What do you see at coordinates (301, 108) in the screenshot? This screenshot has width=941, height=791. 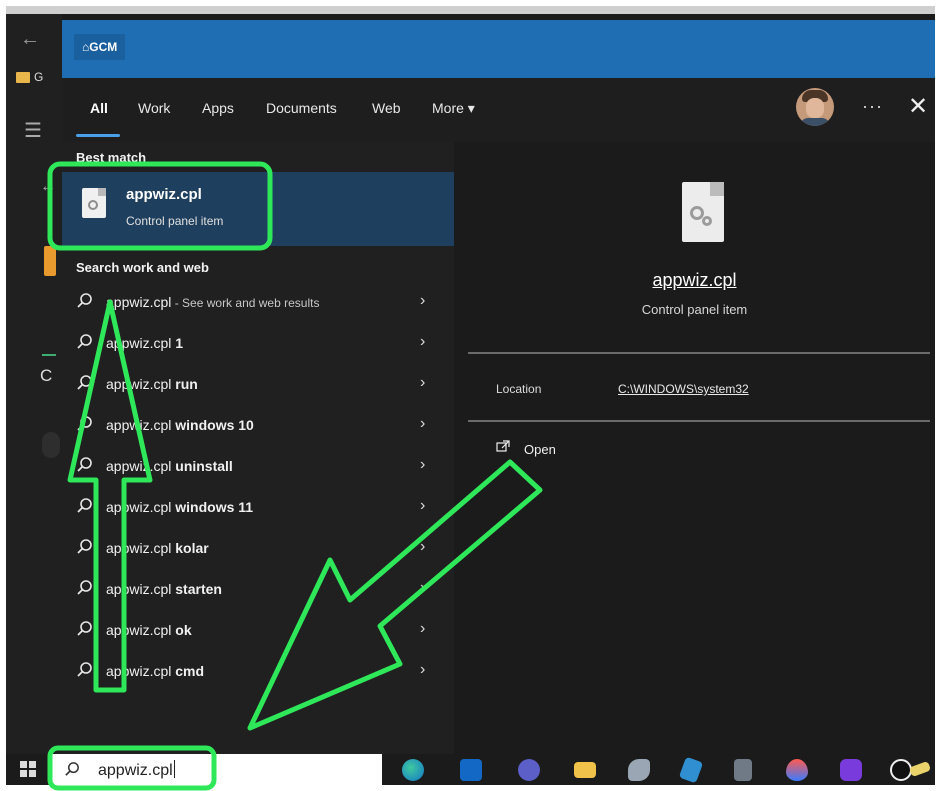 I see `tab-documents: Documents` at bounding box center [301, 108].